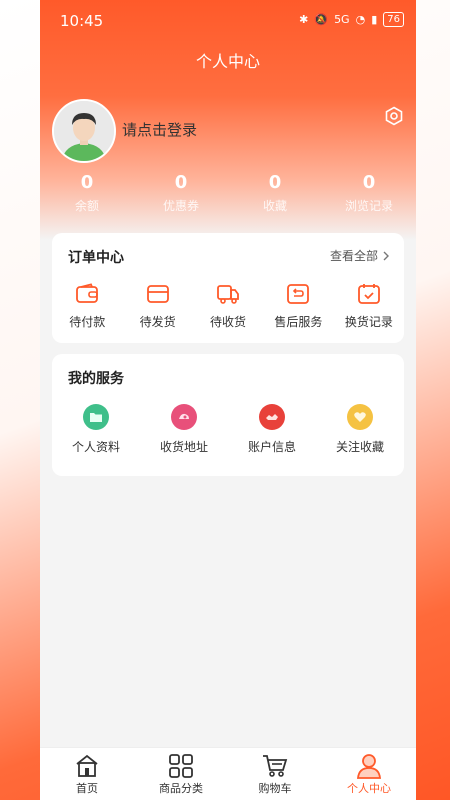 The width and height of the screenshot is (450, 800). I want to click on location-icon, so click(184, 417).